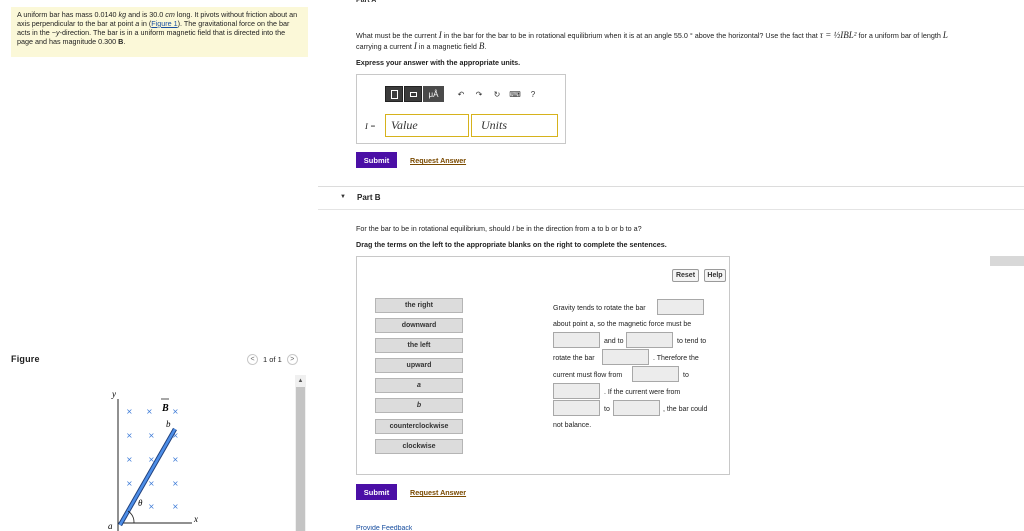 The image size is (1024, 531). What do you see at coordinates (68, 14) in the screenshot?
I see `problem-text: A uniform bar has mass 0.0140` at bounding box center [68, 14].